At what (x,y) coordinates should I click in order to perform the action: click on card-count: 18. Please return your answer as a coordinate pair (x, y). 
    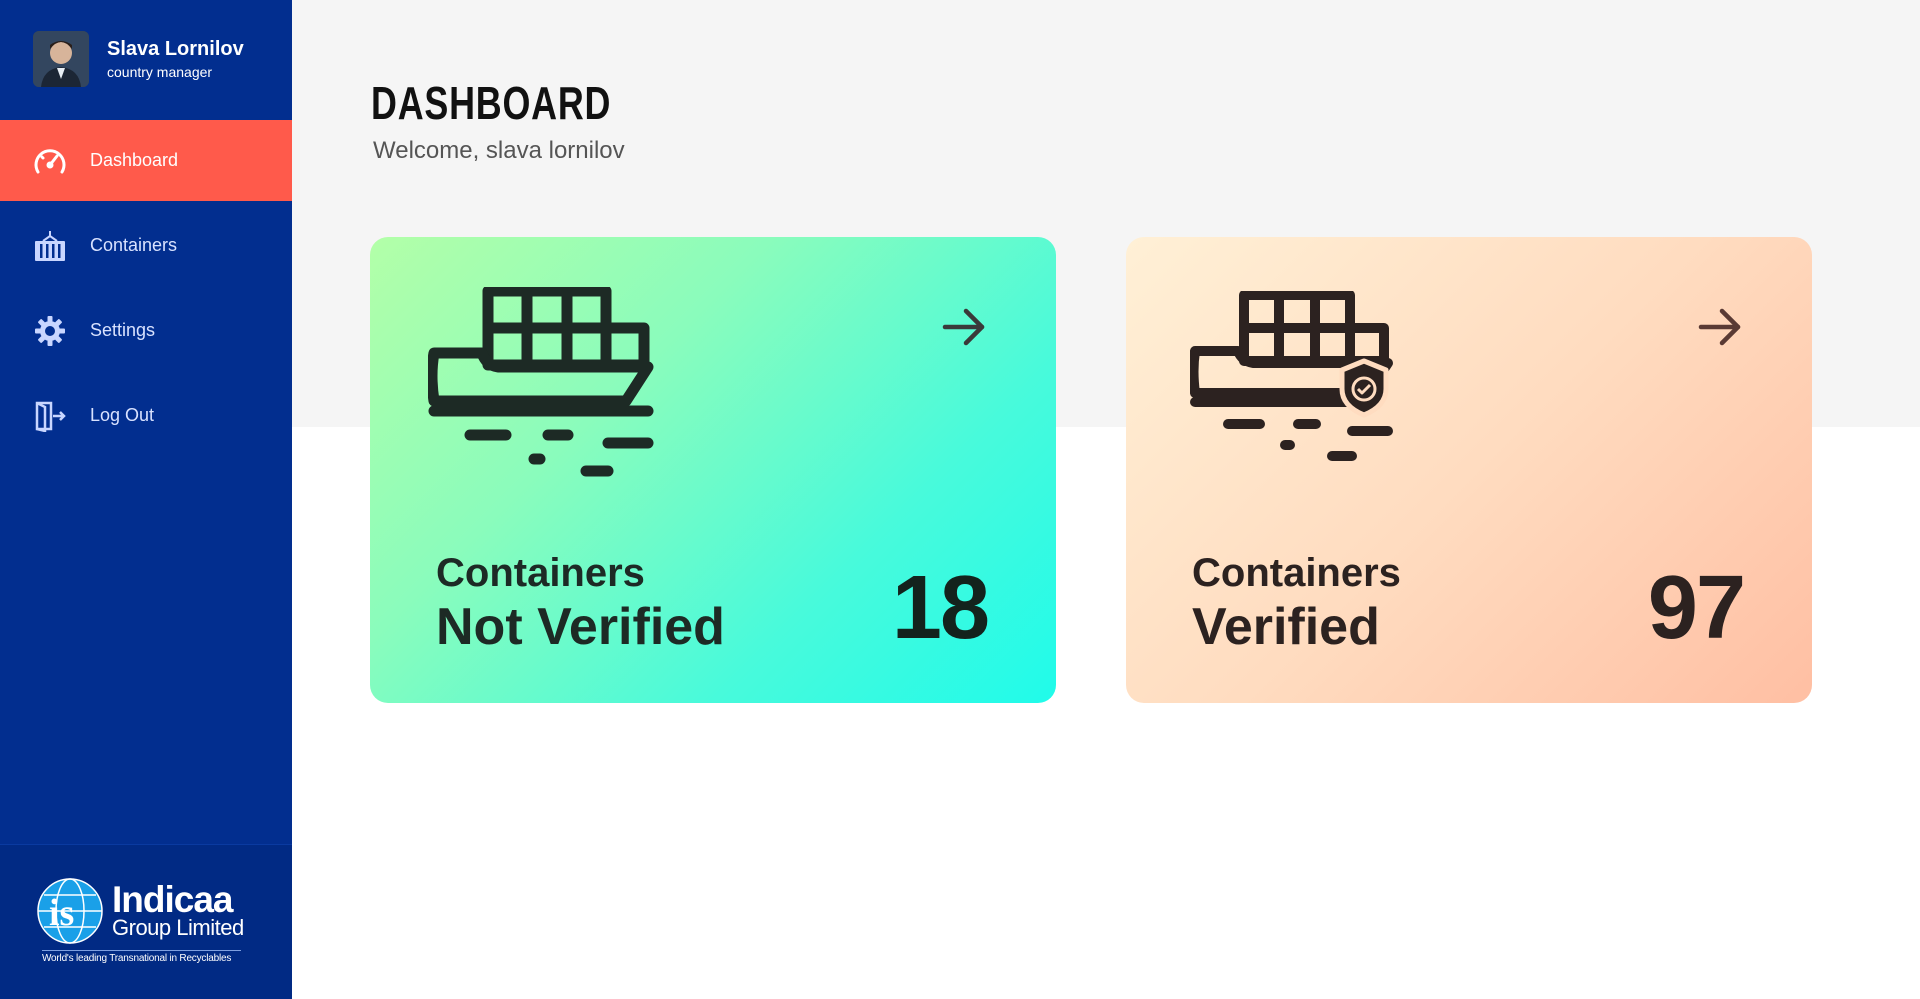
    Looking at the image, I should click on (940, 608).